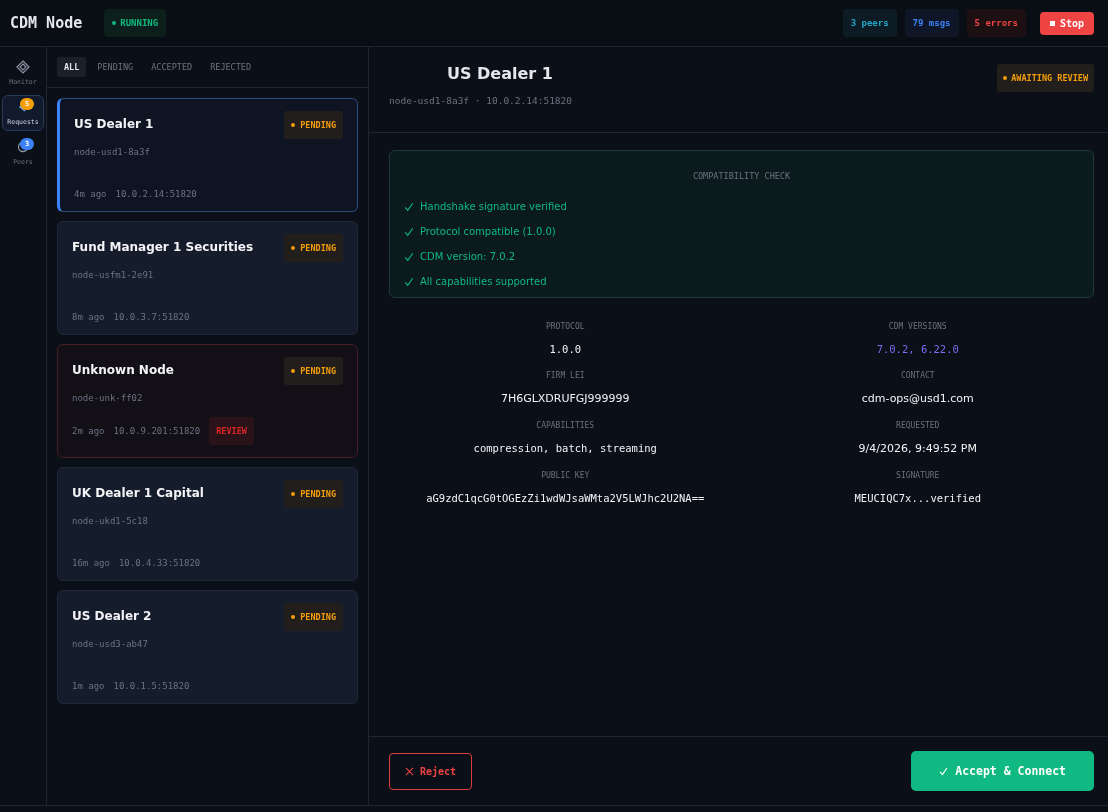 Image resolution: width=1108 pixels, height=812 pixels. Describe the element at coordinates (409, 771) in the screenshot. I see `close-icon` at that location.